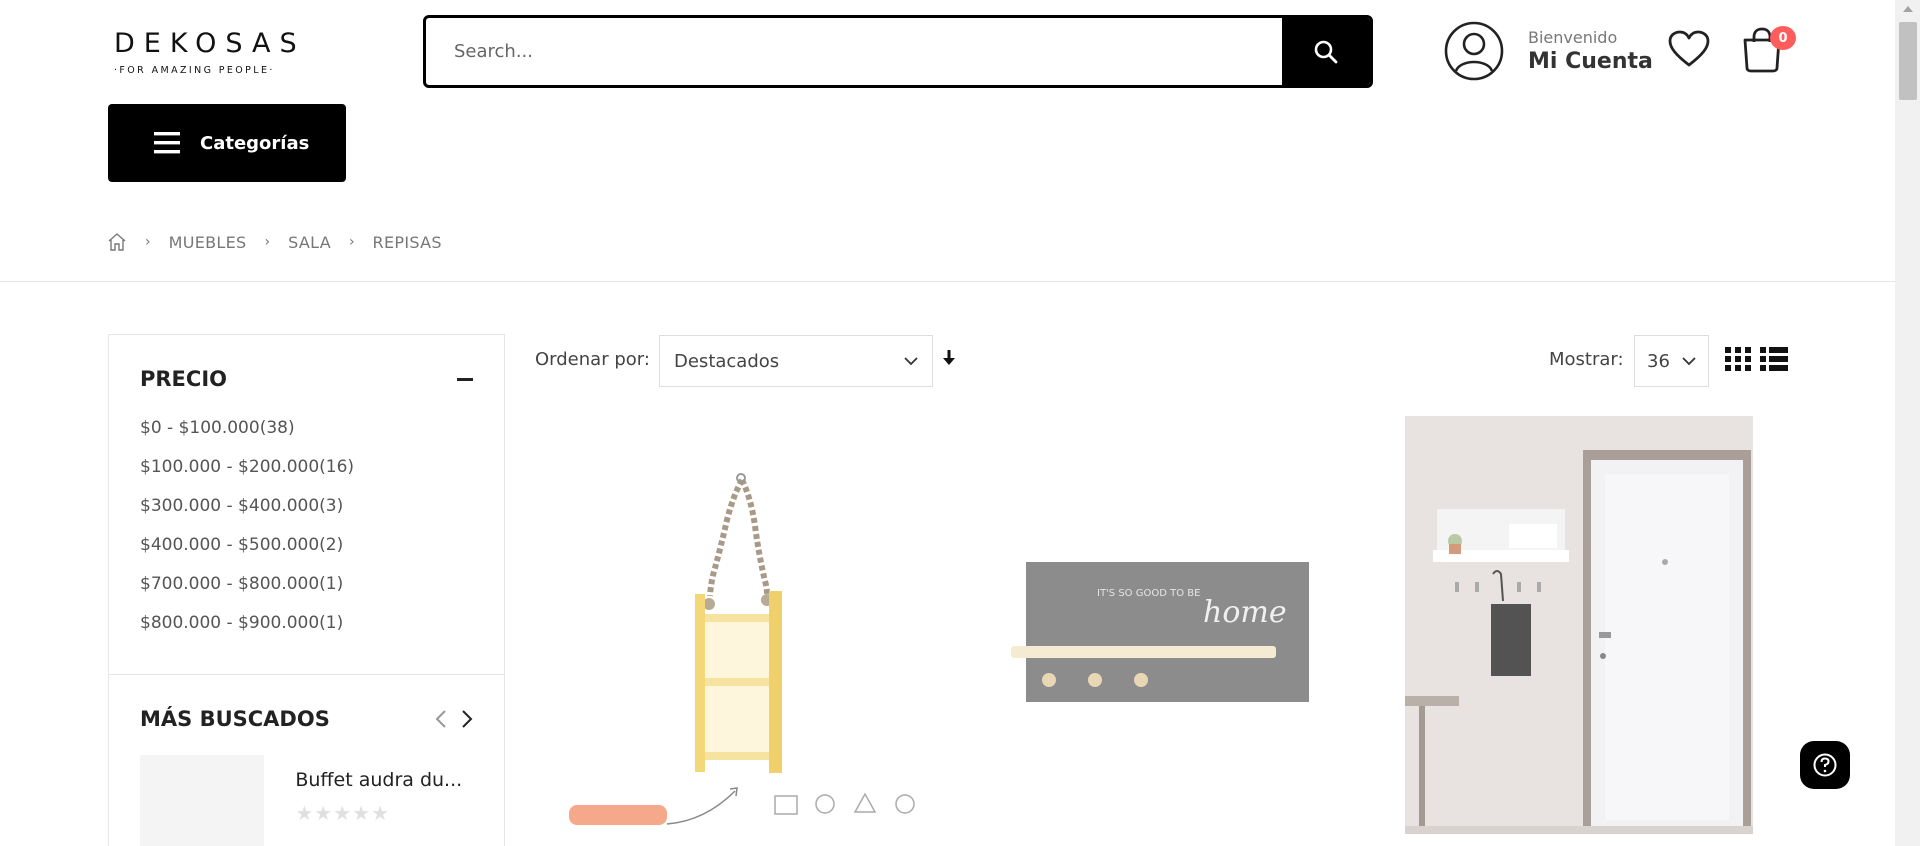  I want to click on breadcrumb-link-repisas: REPISAS, so click(407, 242).